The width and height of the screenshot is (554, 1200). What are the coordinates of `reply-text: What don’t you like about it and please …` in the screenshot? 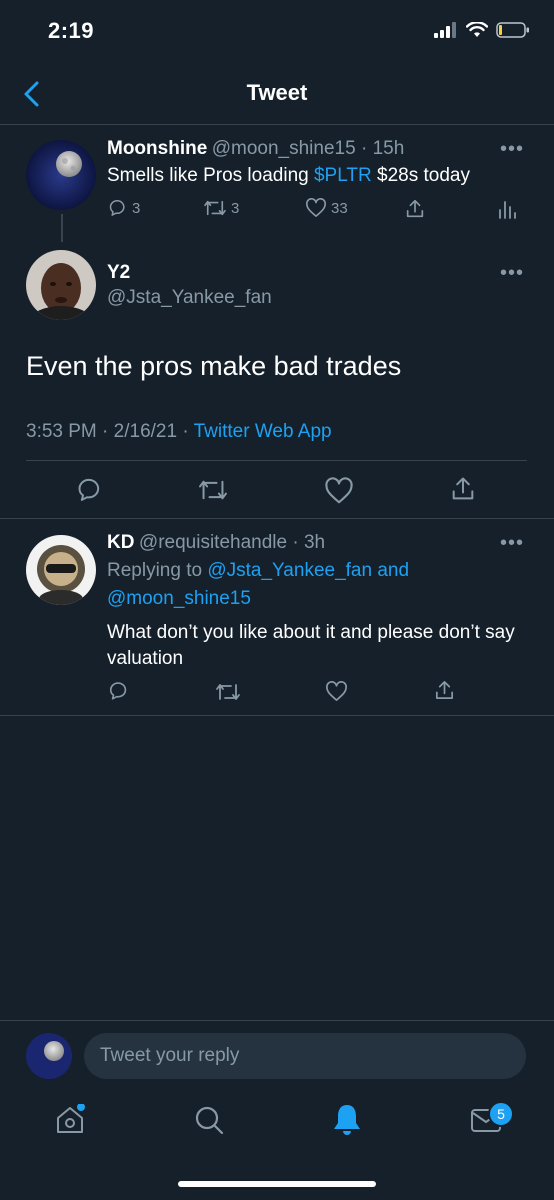 It's located at (311, 645).